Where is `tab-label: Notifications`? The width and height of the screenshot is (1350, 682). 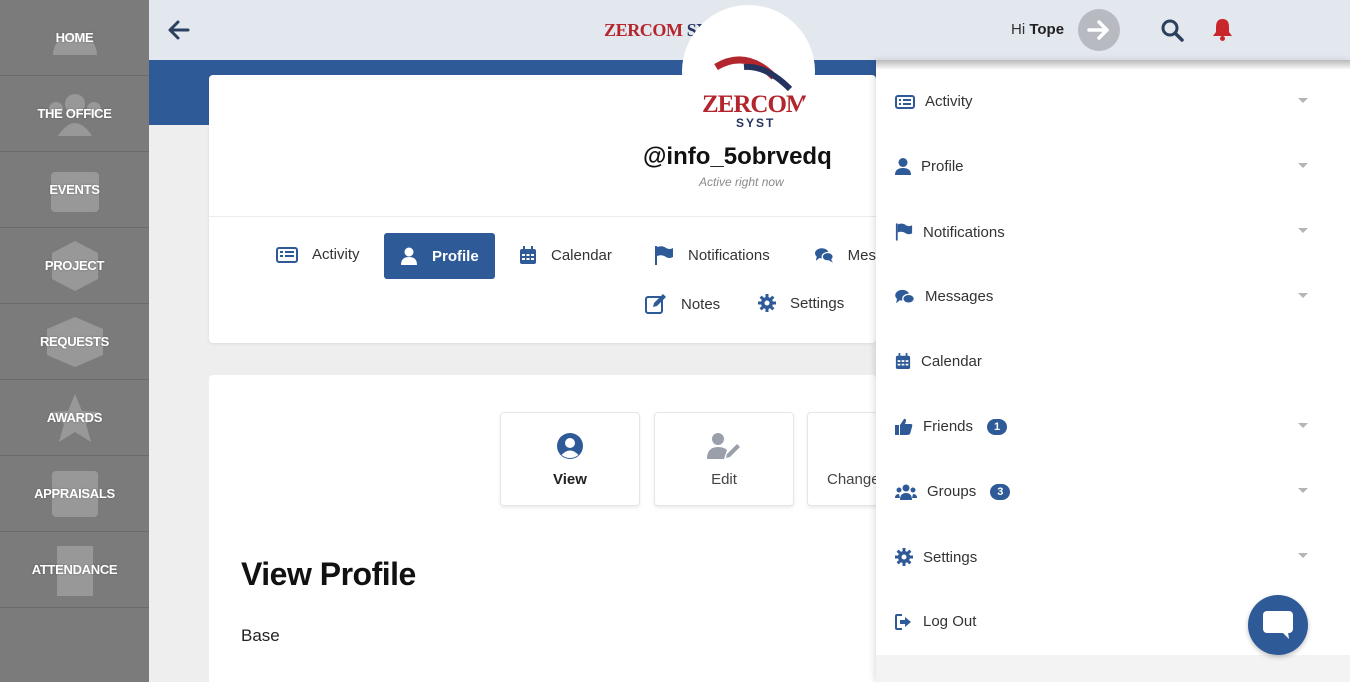
tab-label: Notifications is located at coordinates (729, 255).